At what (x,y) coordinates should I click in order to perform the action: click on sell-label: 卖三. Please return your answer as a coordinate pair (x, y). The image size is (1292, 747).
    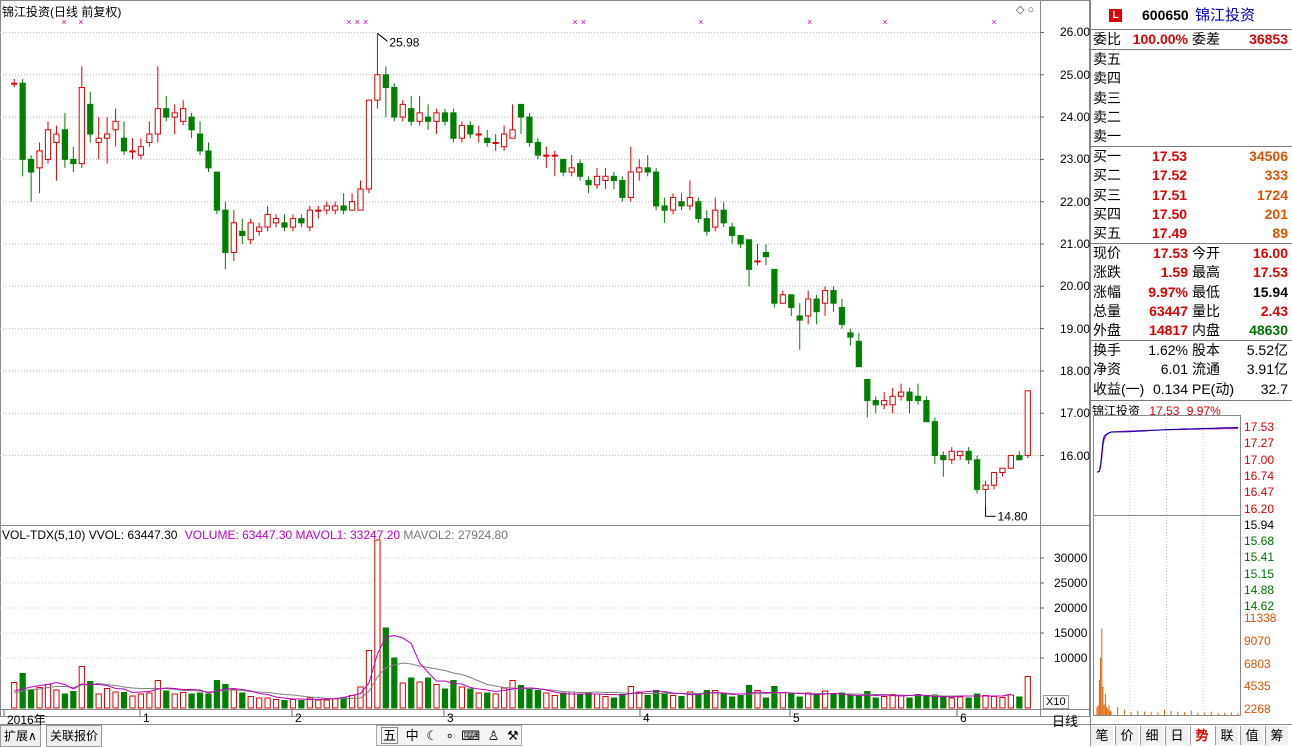
    Looking at the image, I should click on (1107, 97).